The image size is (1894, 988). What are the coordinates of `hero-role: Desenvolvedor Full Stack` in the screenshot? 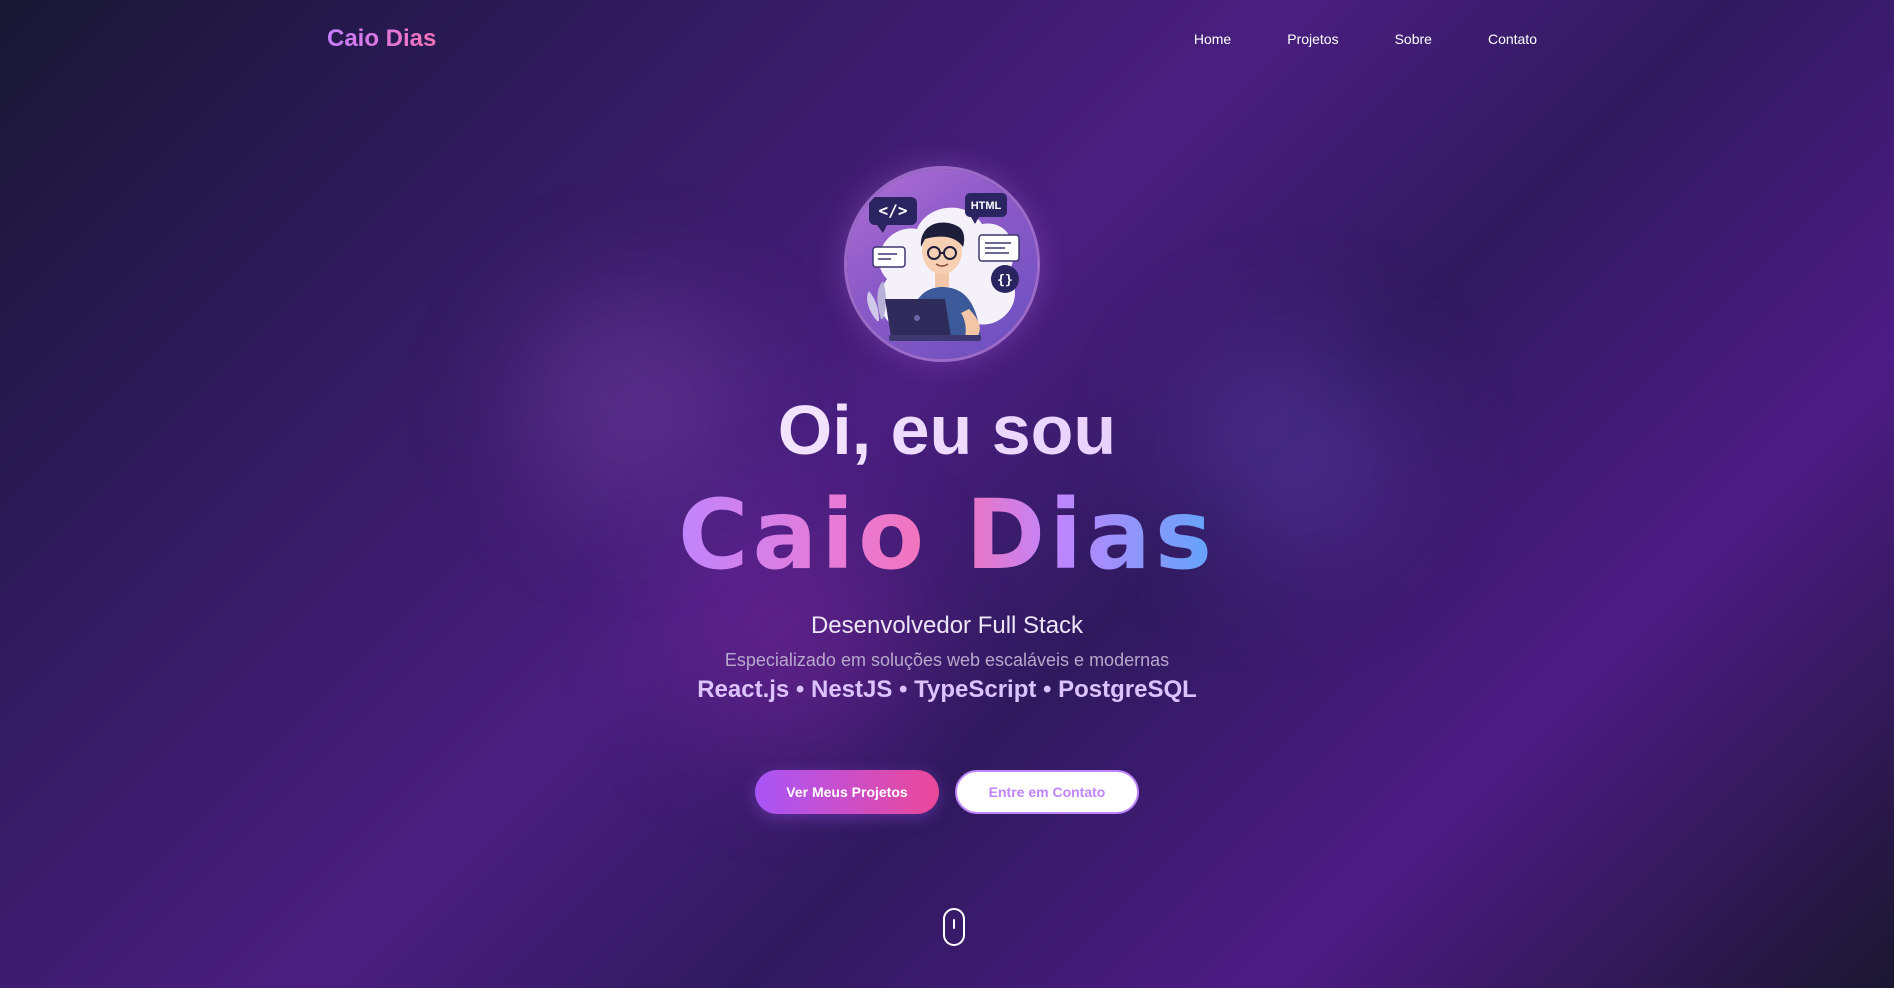 It's located at (947, 625).